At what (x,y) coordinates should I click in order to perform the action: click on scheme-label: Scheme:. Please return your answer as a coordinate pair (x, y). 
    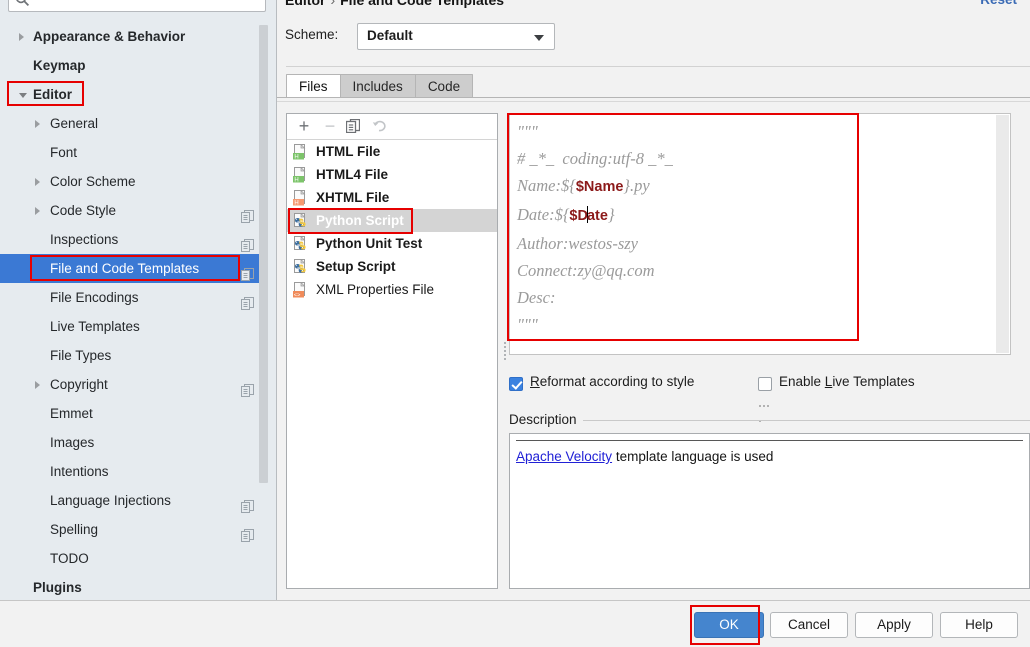
    Looking at the image, I should click on (312, 34).